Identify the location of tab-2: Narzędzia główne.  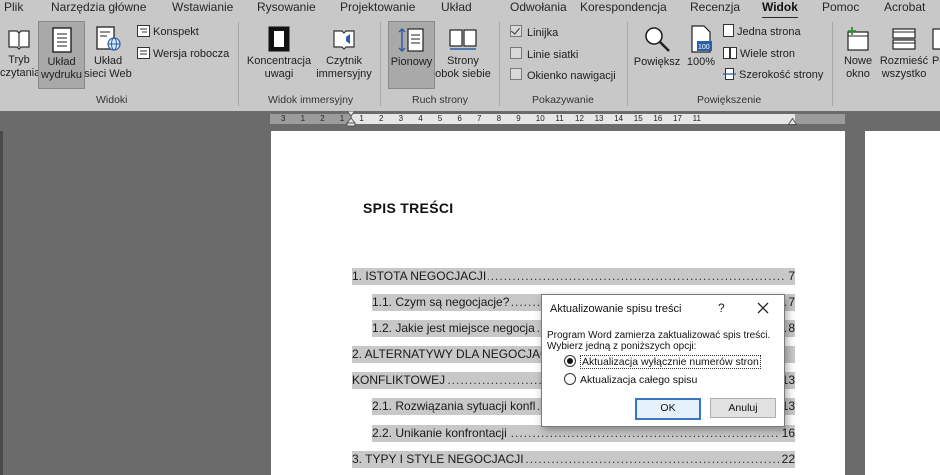
(98, 8).